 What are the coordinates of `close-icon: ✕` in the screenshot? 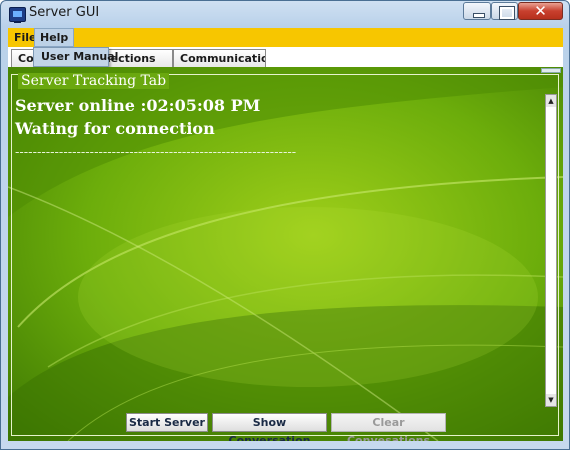 It's located at (540, 11).